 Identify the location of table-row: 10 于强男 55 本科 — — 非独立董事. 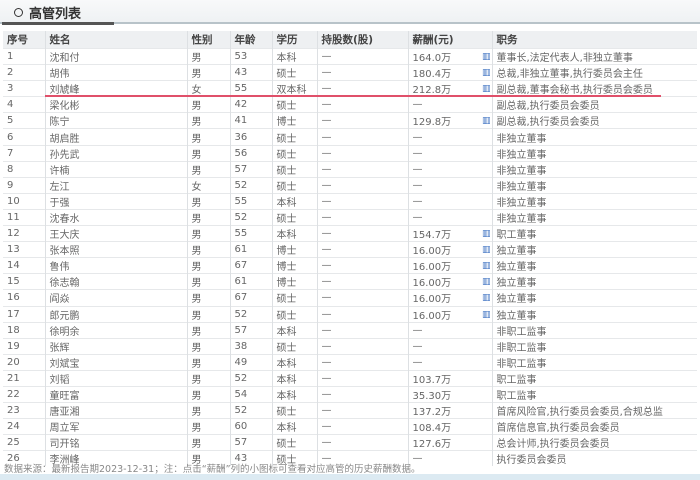
(350, 201).